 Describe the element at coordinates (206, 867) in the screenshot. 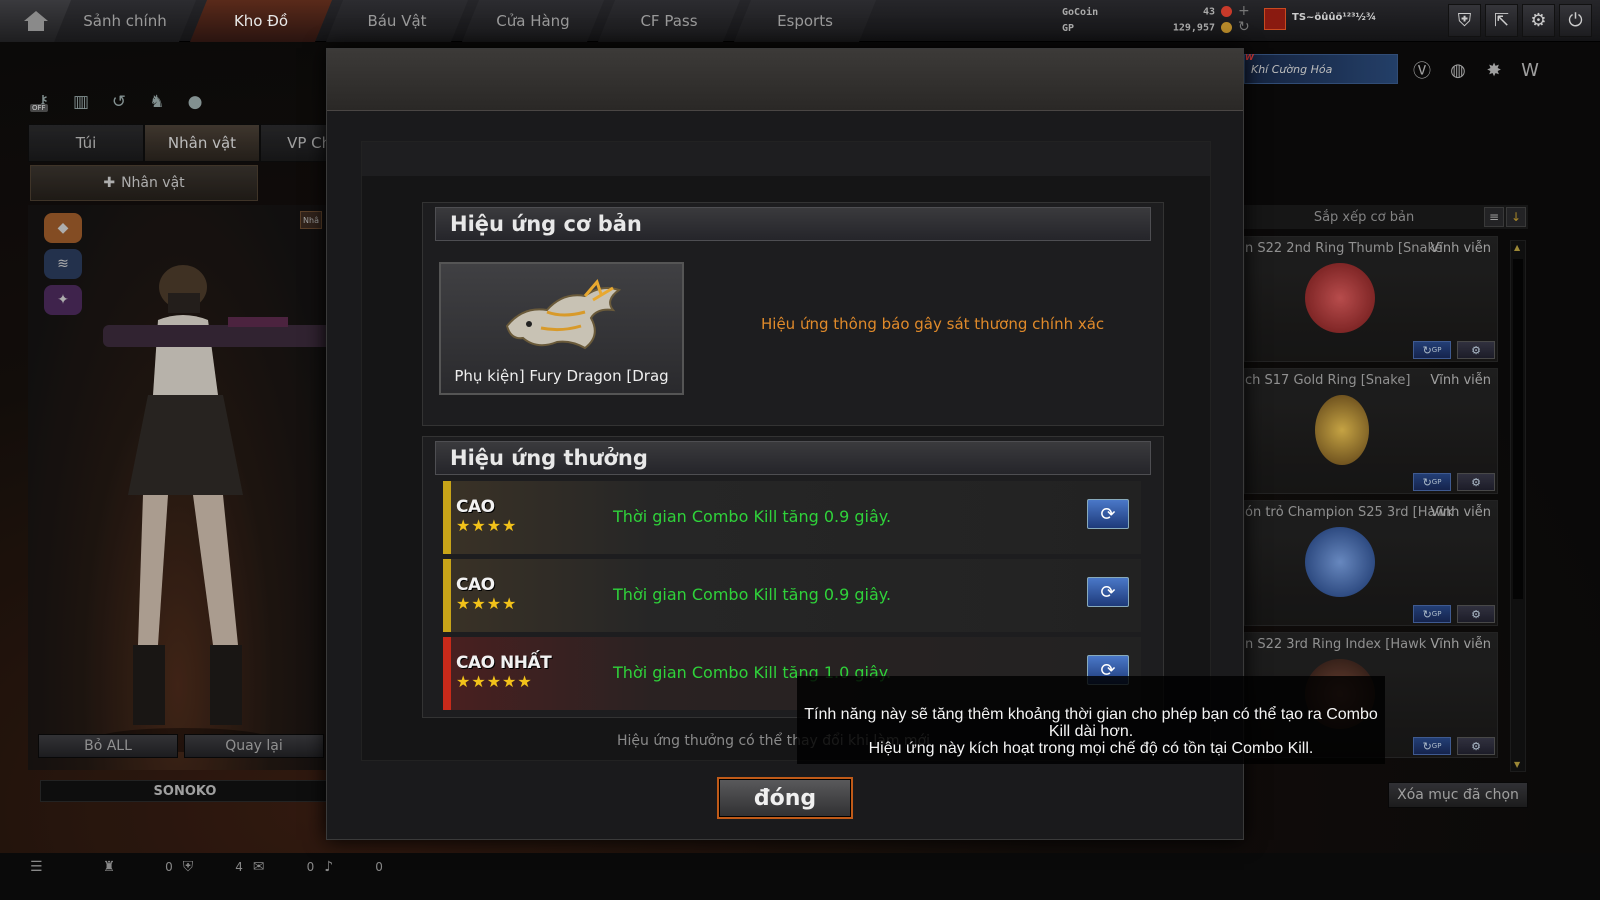

I see `bottom-status: ☰ ♜ 0 ⛨ 4 ✉ 0 ♪ 0` at that location.